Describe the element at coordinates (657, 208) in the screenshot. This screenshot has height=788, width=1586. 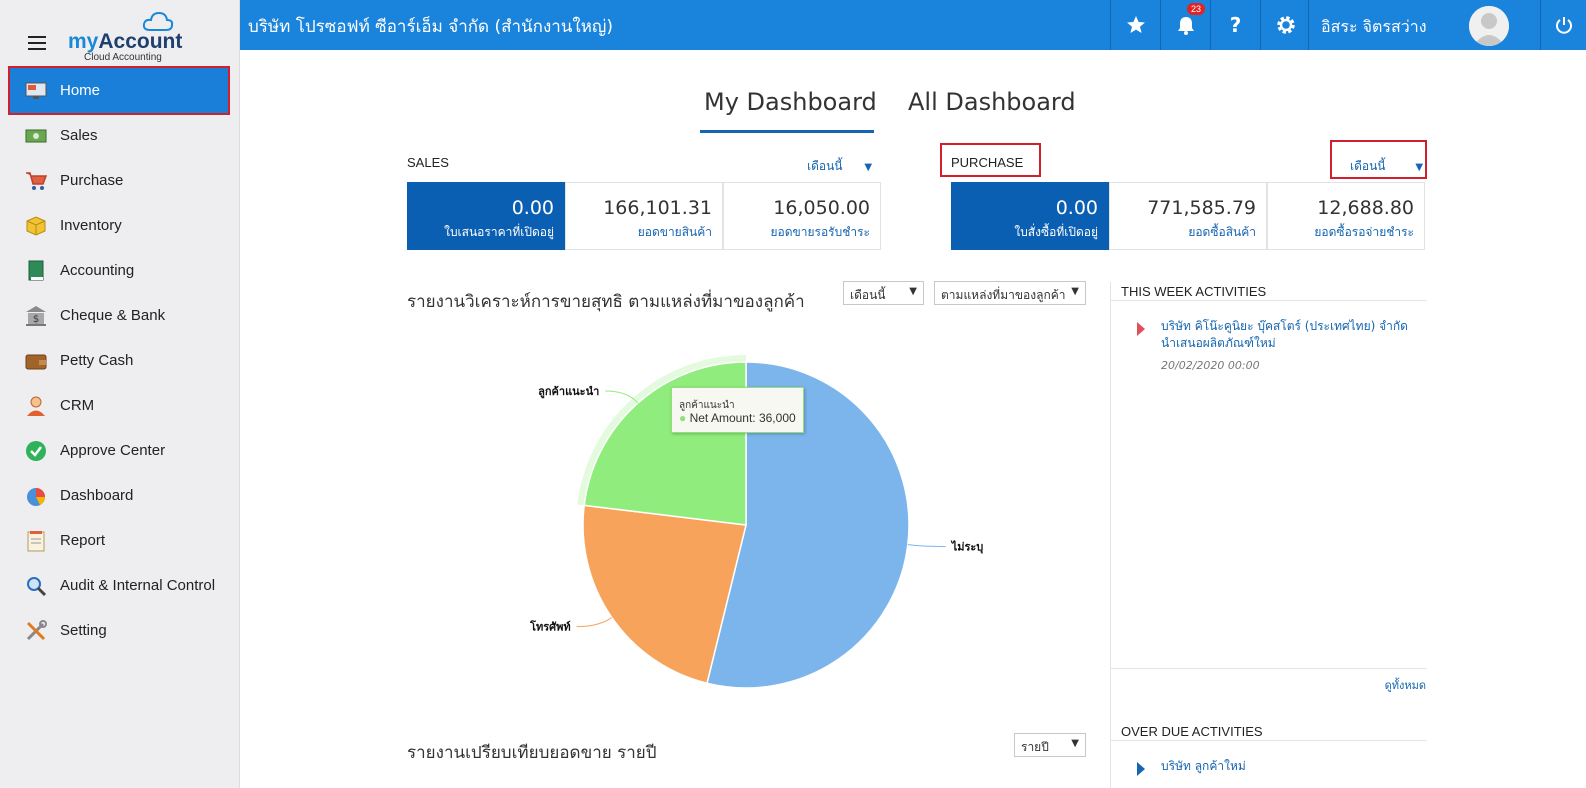
I see `stat-value: 166,101.31` at that location.